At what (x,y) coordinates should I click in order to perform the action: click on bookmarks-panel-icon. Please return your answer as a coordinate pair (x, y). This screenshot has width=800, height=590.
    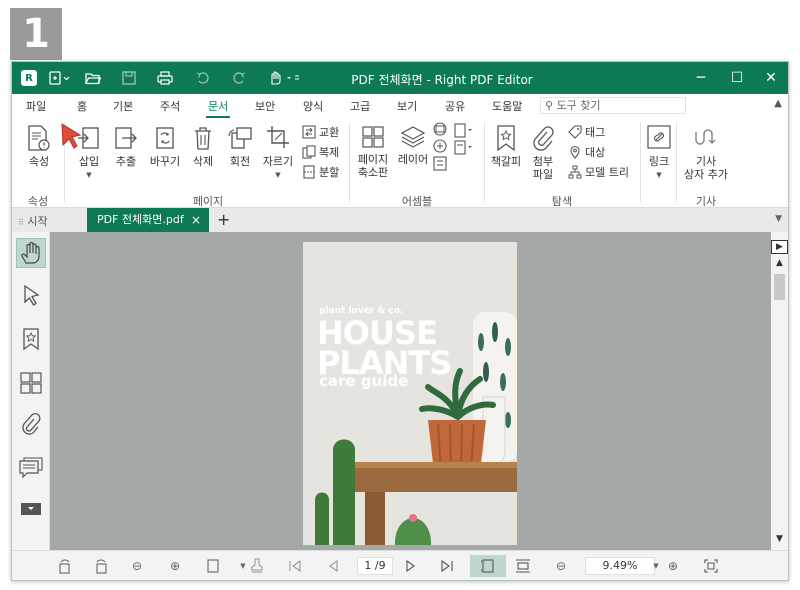
    Looking at the image, I should click on (31, 339).